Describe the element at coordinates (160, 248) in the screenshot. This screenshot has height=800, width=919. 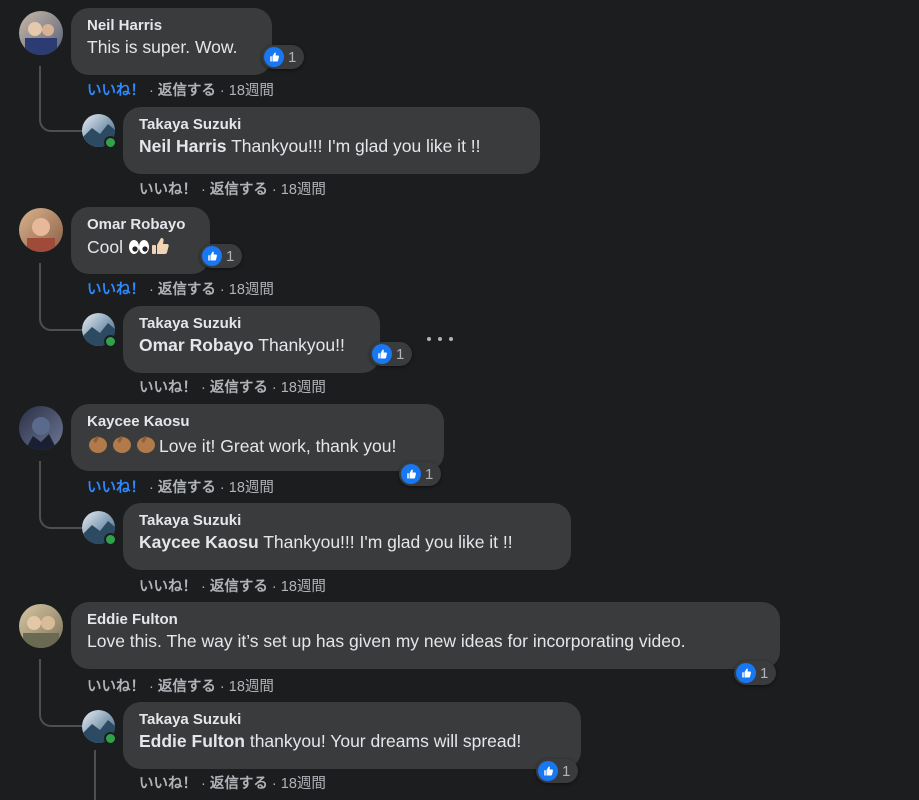
I see `thumbs-up-emoji-icon` at that location.